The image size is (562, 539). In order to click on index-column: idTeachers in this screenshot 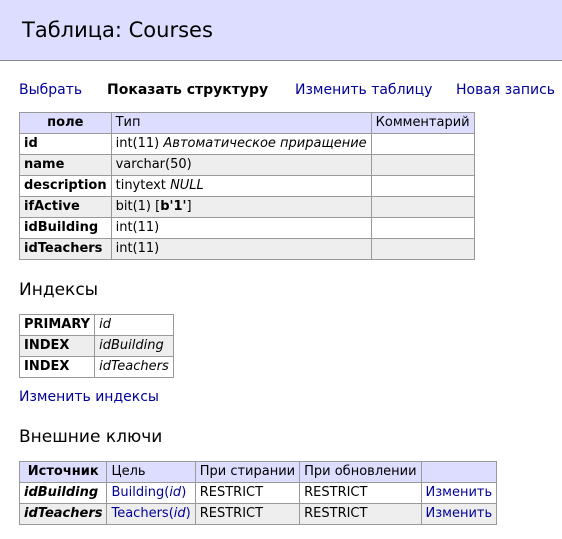, I will do `click(134, 367)`.